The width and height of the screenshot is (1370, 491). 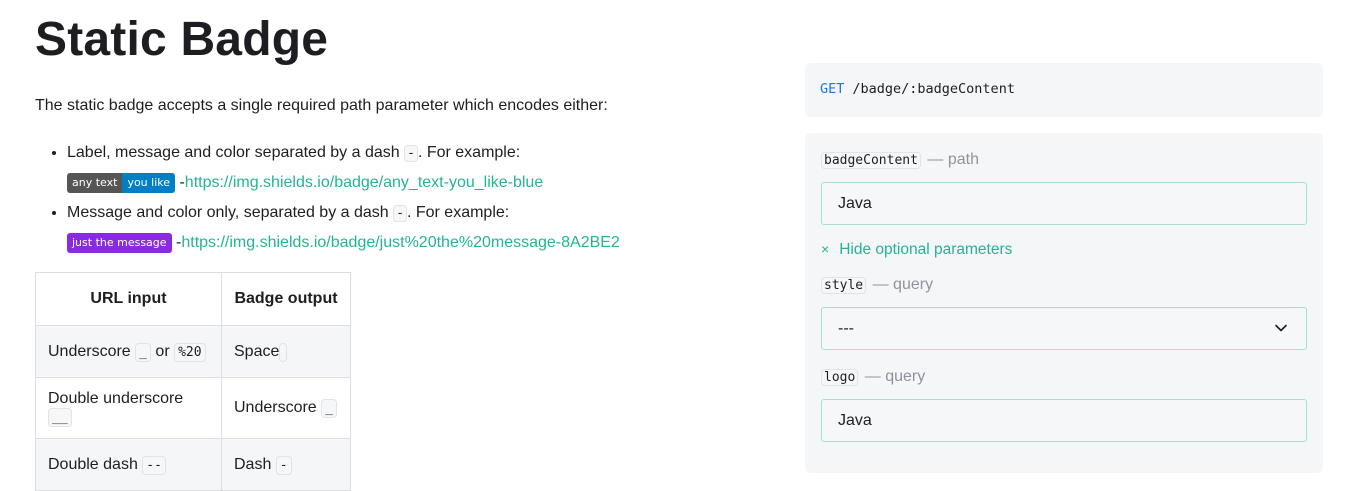 I want to click on table-cell: Dash -, so click(x=286, y=464).